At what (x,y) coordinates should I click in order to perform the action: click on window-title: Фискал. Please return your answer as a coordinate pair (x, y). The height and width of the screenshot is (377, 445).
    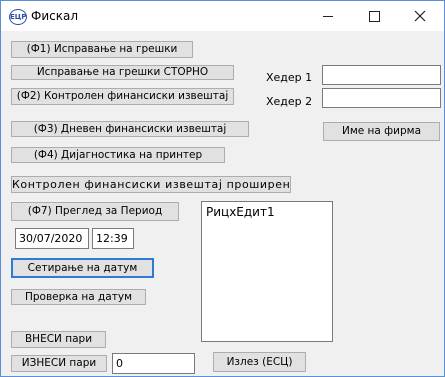
    Looking at the image, I should click on (54, 16).